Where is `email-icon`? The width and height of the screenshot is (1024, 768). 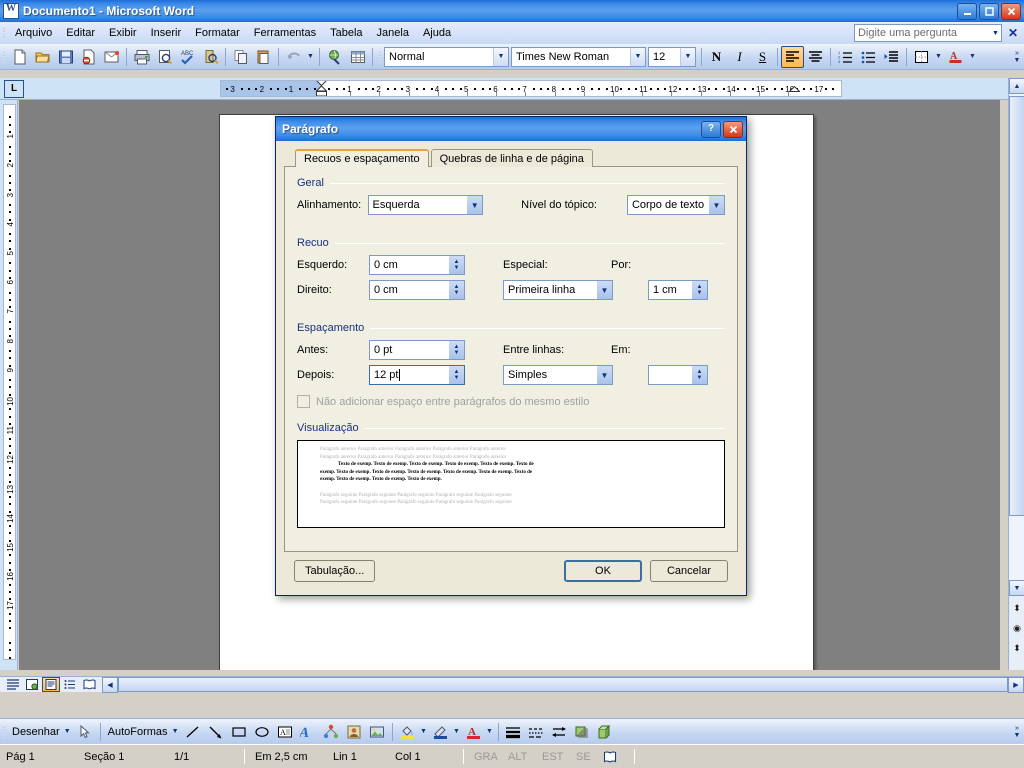
email-icon is located at coordinates (111, 57).